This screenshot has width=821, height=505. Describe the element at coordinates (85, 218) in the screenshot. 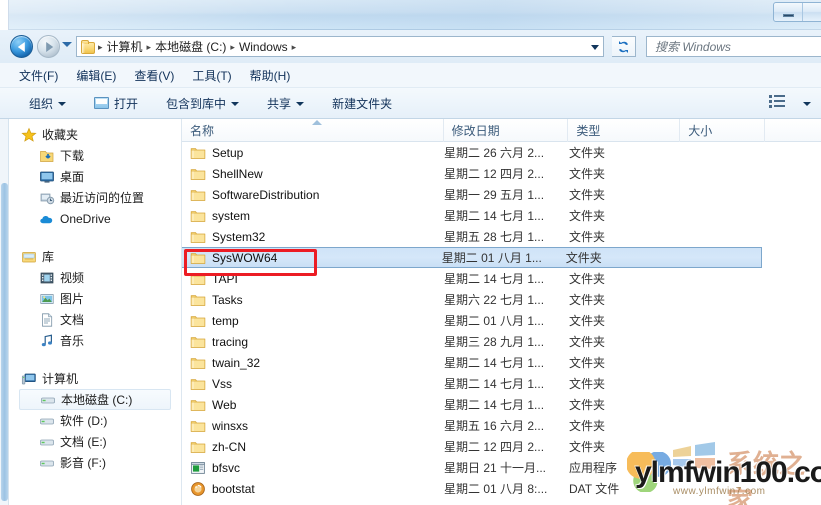

I see `nav-label: OneDrive` at that location.